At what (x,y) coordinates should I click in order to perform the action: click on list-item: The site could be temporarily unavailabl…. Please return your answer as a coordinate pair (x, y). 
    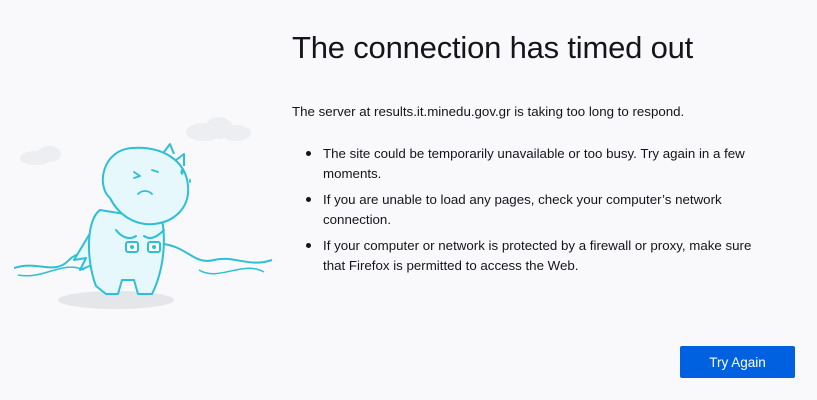
    Looking at the image, I should click on (534, 164).